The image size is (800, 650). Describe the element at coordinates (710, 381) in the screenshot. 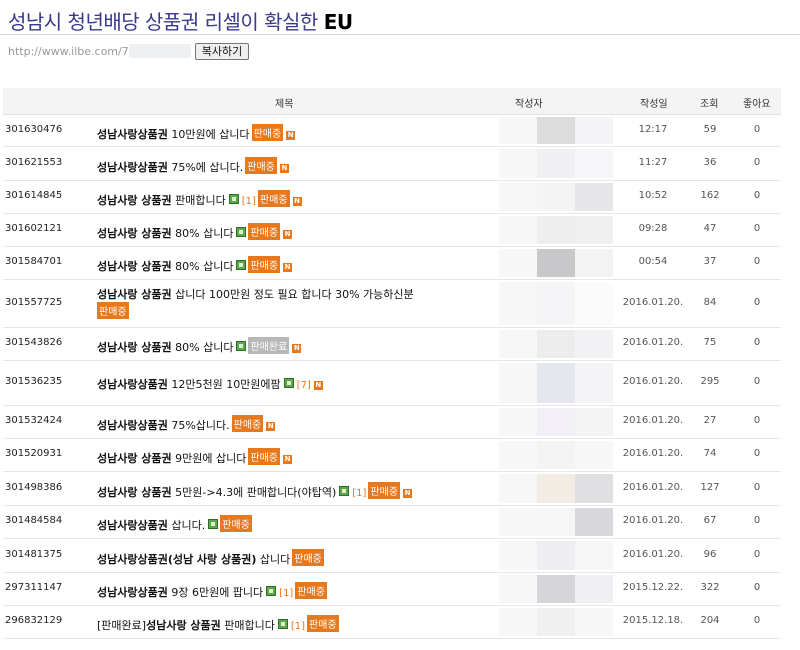

I see `view-count: 295` at that location.